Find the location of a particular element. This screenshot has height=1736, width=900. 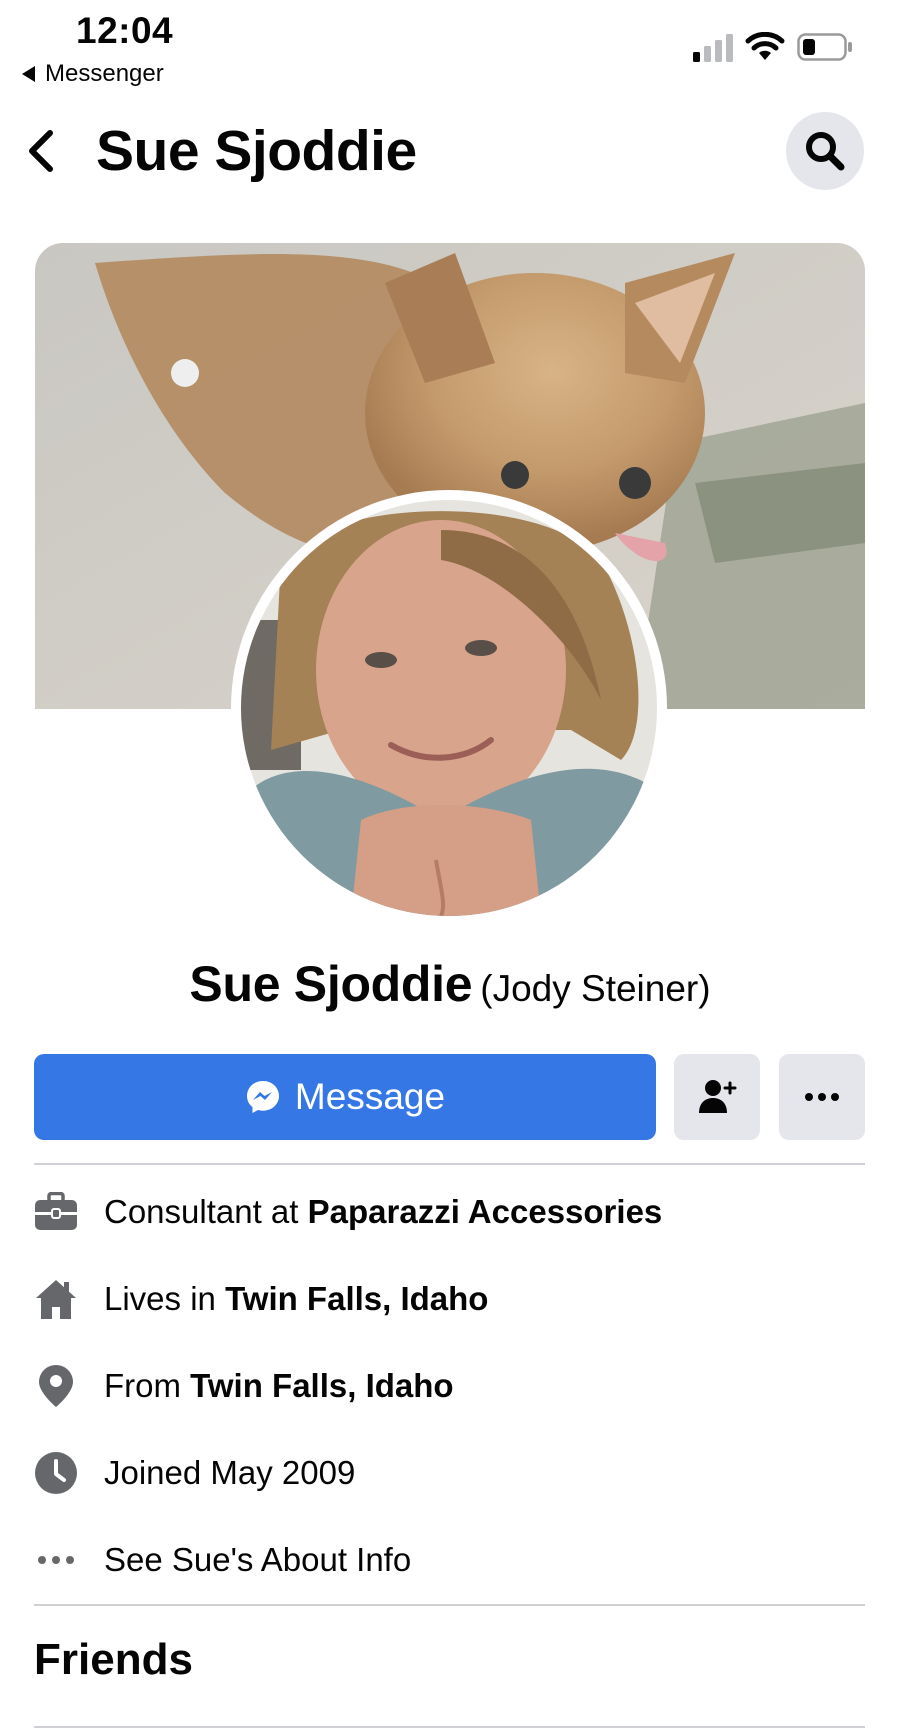

clock-icon is located at coordinates (56, 1473).